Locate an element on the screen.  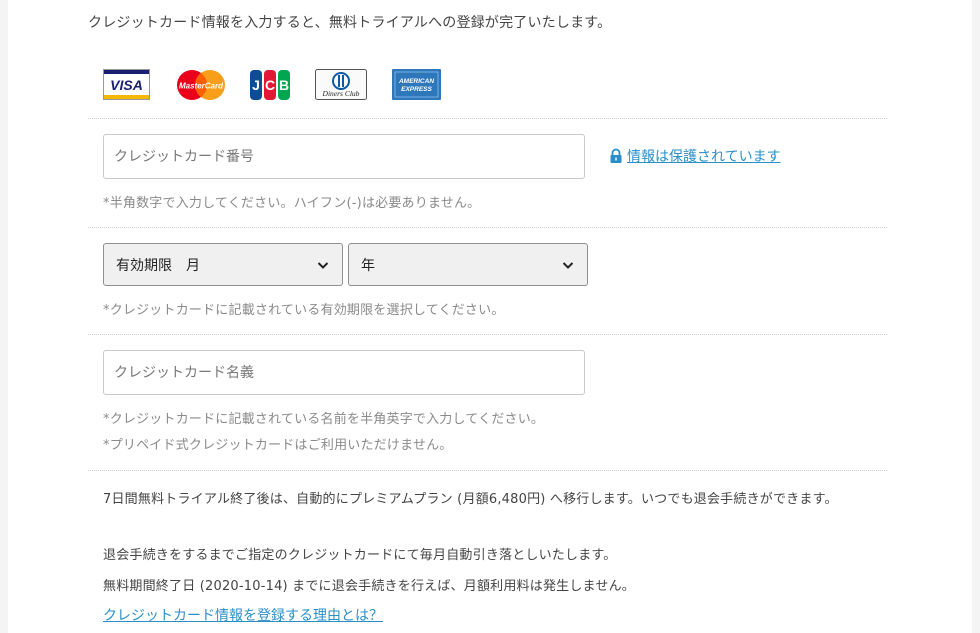
svg-text: J is located at coordinates (256, 85).